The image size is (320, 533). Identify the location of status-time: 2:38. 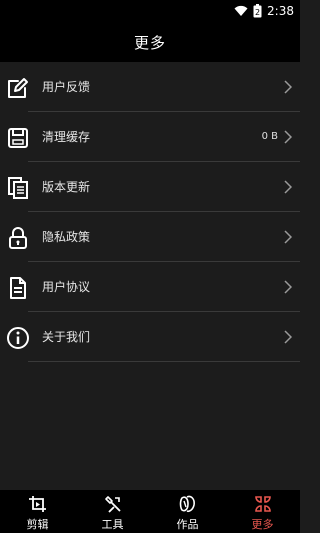
(280, 11).